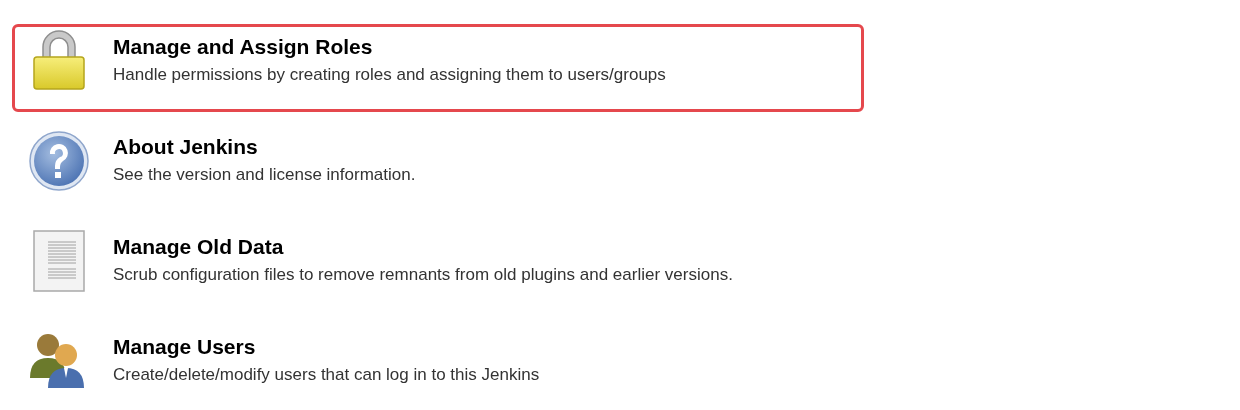 The image size is (1240, 410). I want to click on item-title: About Jenkins, so click(186, 147).